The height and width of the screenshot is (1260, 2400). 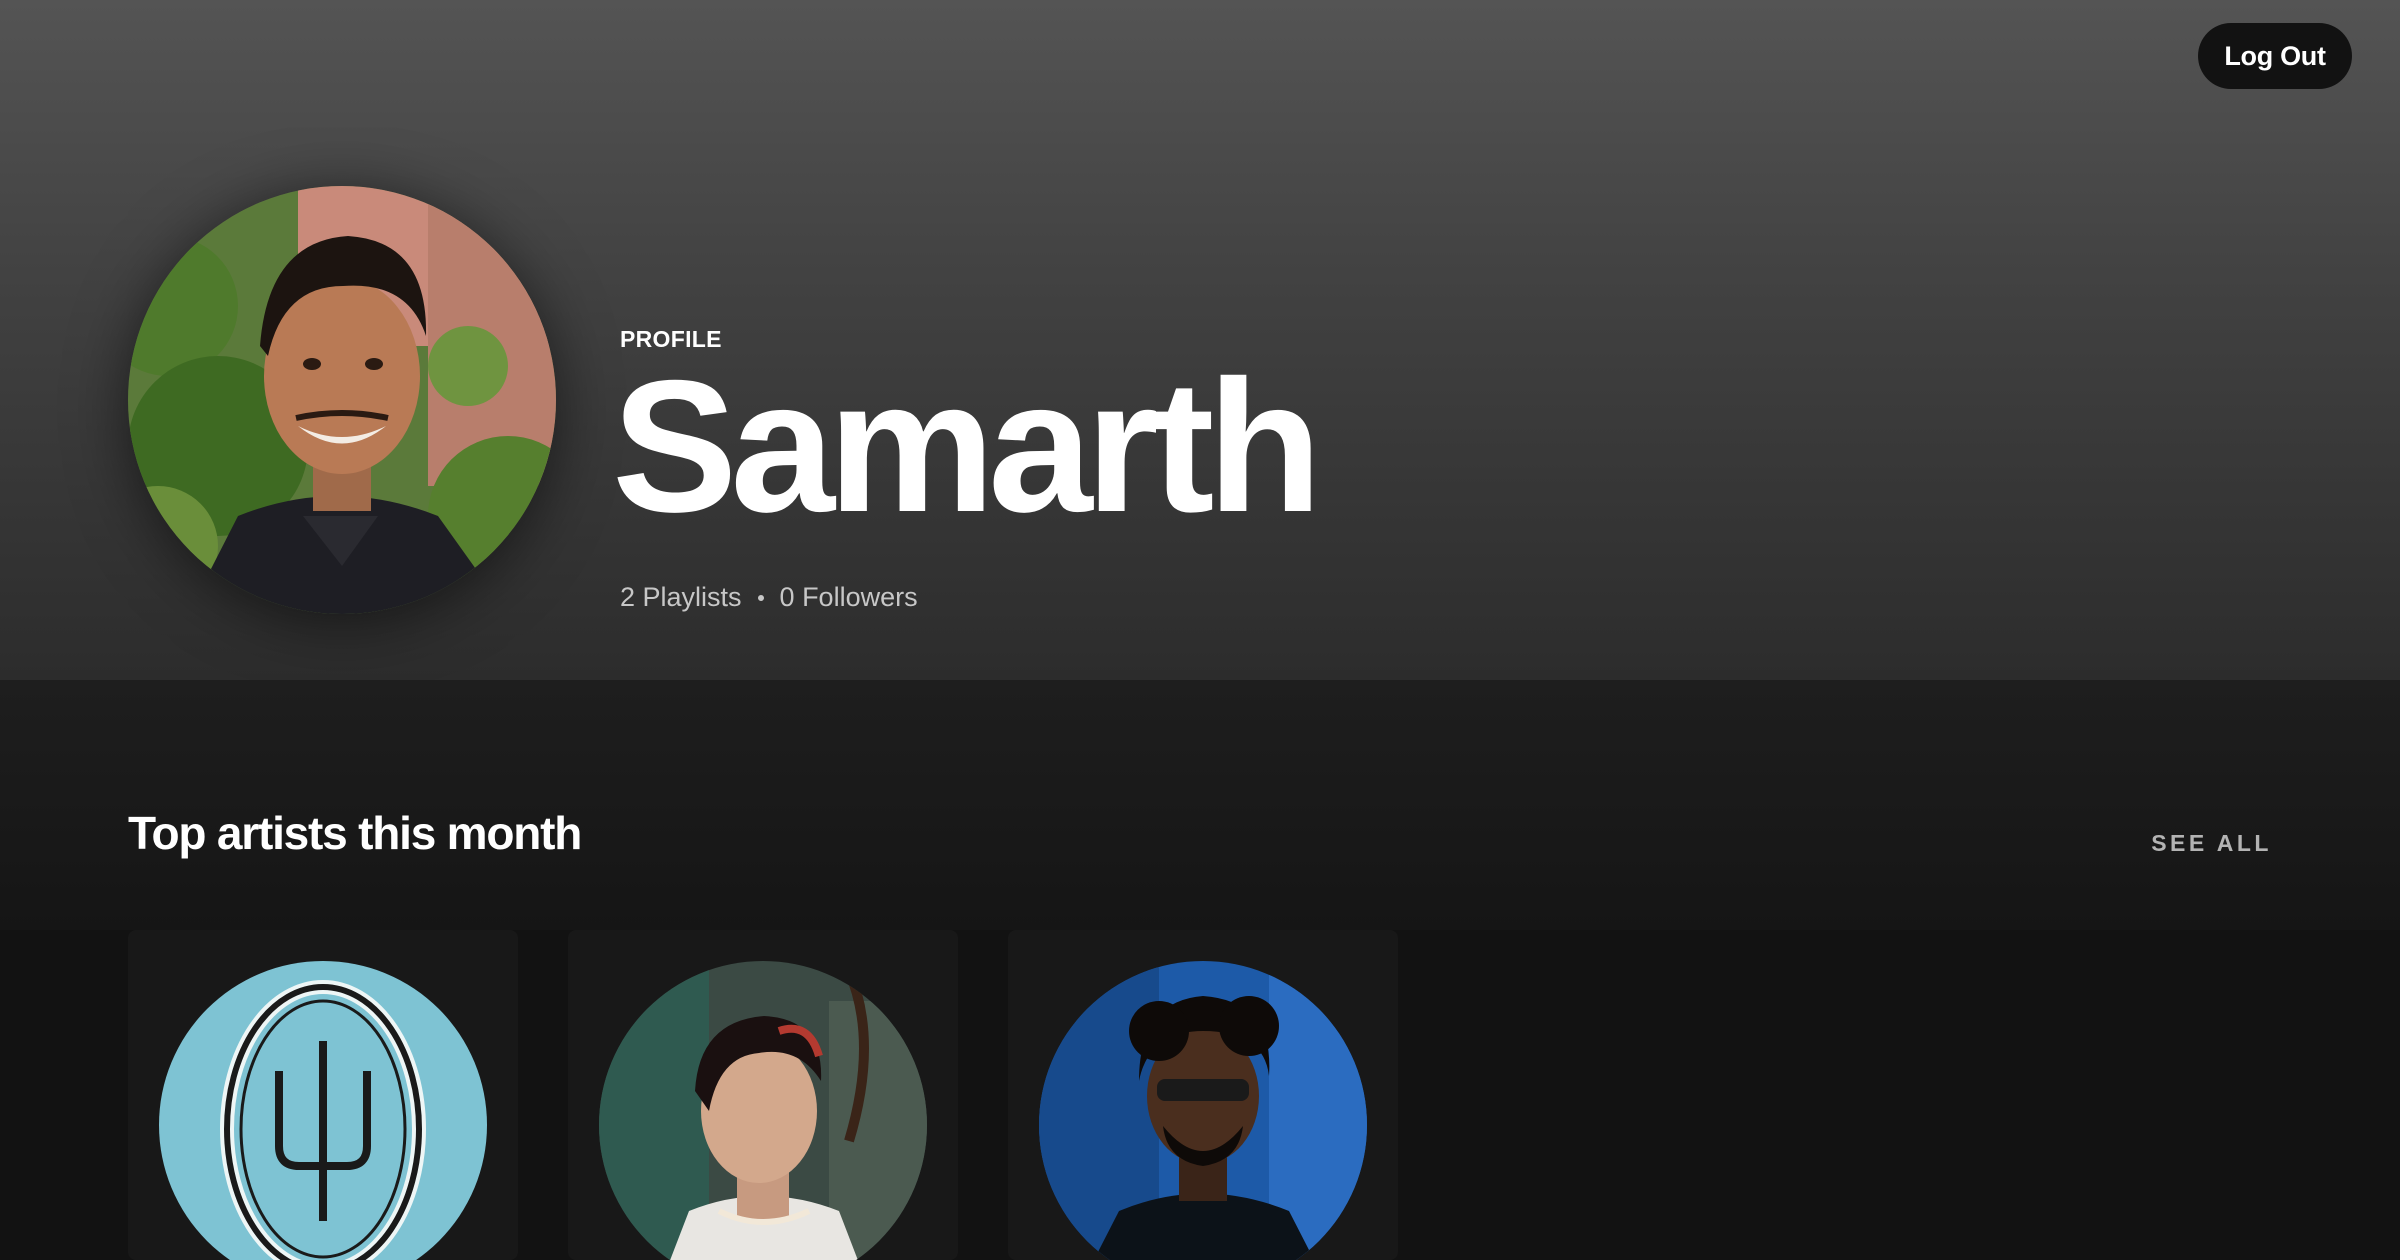 I want to click on section-title: Top artists this month, so click(x=355, y=833).